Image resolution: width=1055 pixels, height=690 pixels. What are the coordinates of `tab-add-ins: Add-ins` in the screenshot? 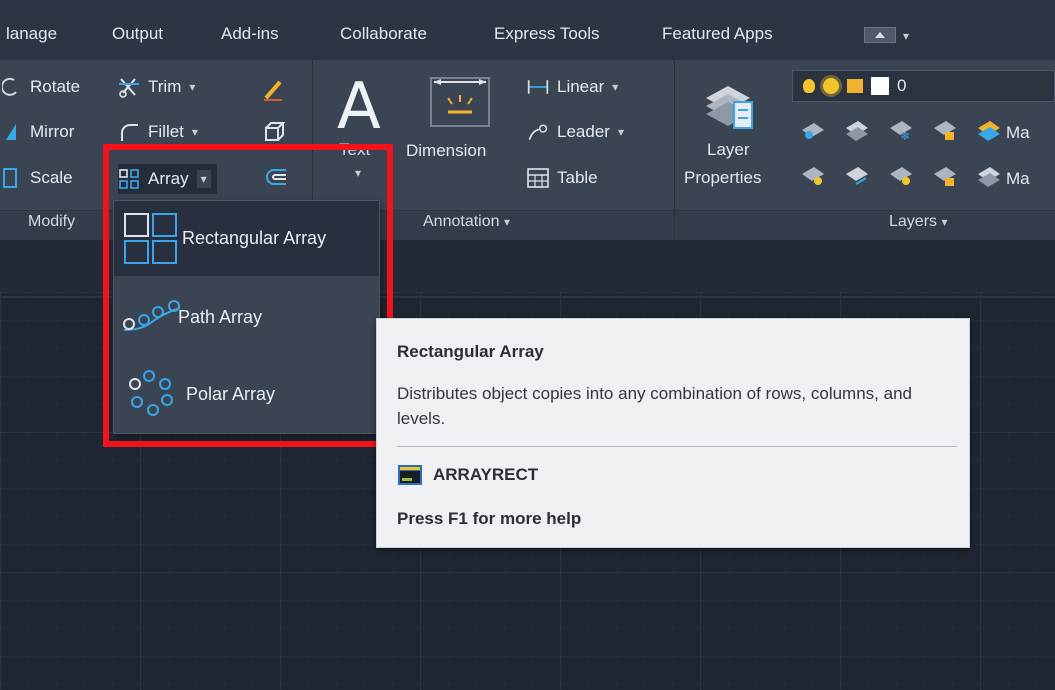 It's located at (250, 34).